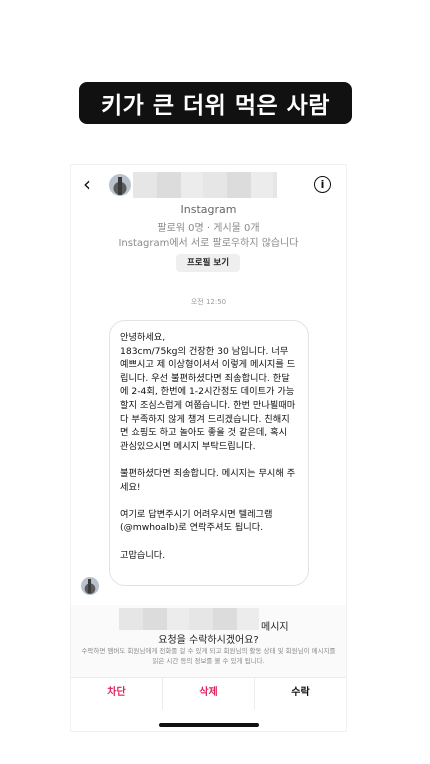  I want to click on profile-platform: Instagram, so click(208, 209).